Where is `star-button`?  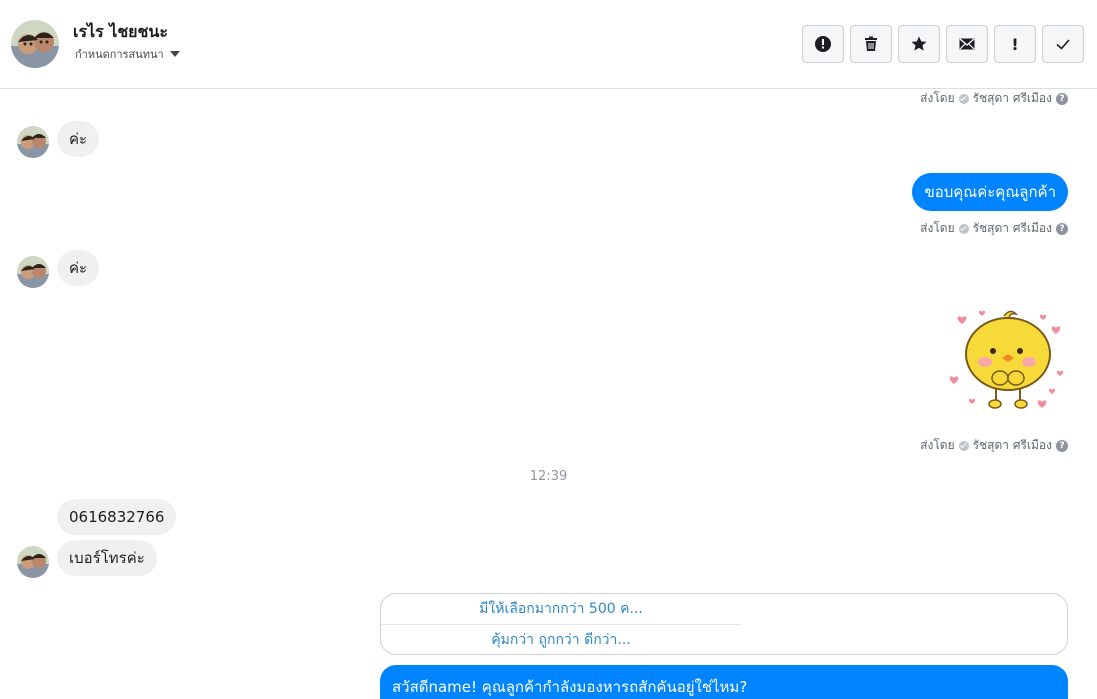 star-button is located at coordinates (919, 44).